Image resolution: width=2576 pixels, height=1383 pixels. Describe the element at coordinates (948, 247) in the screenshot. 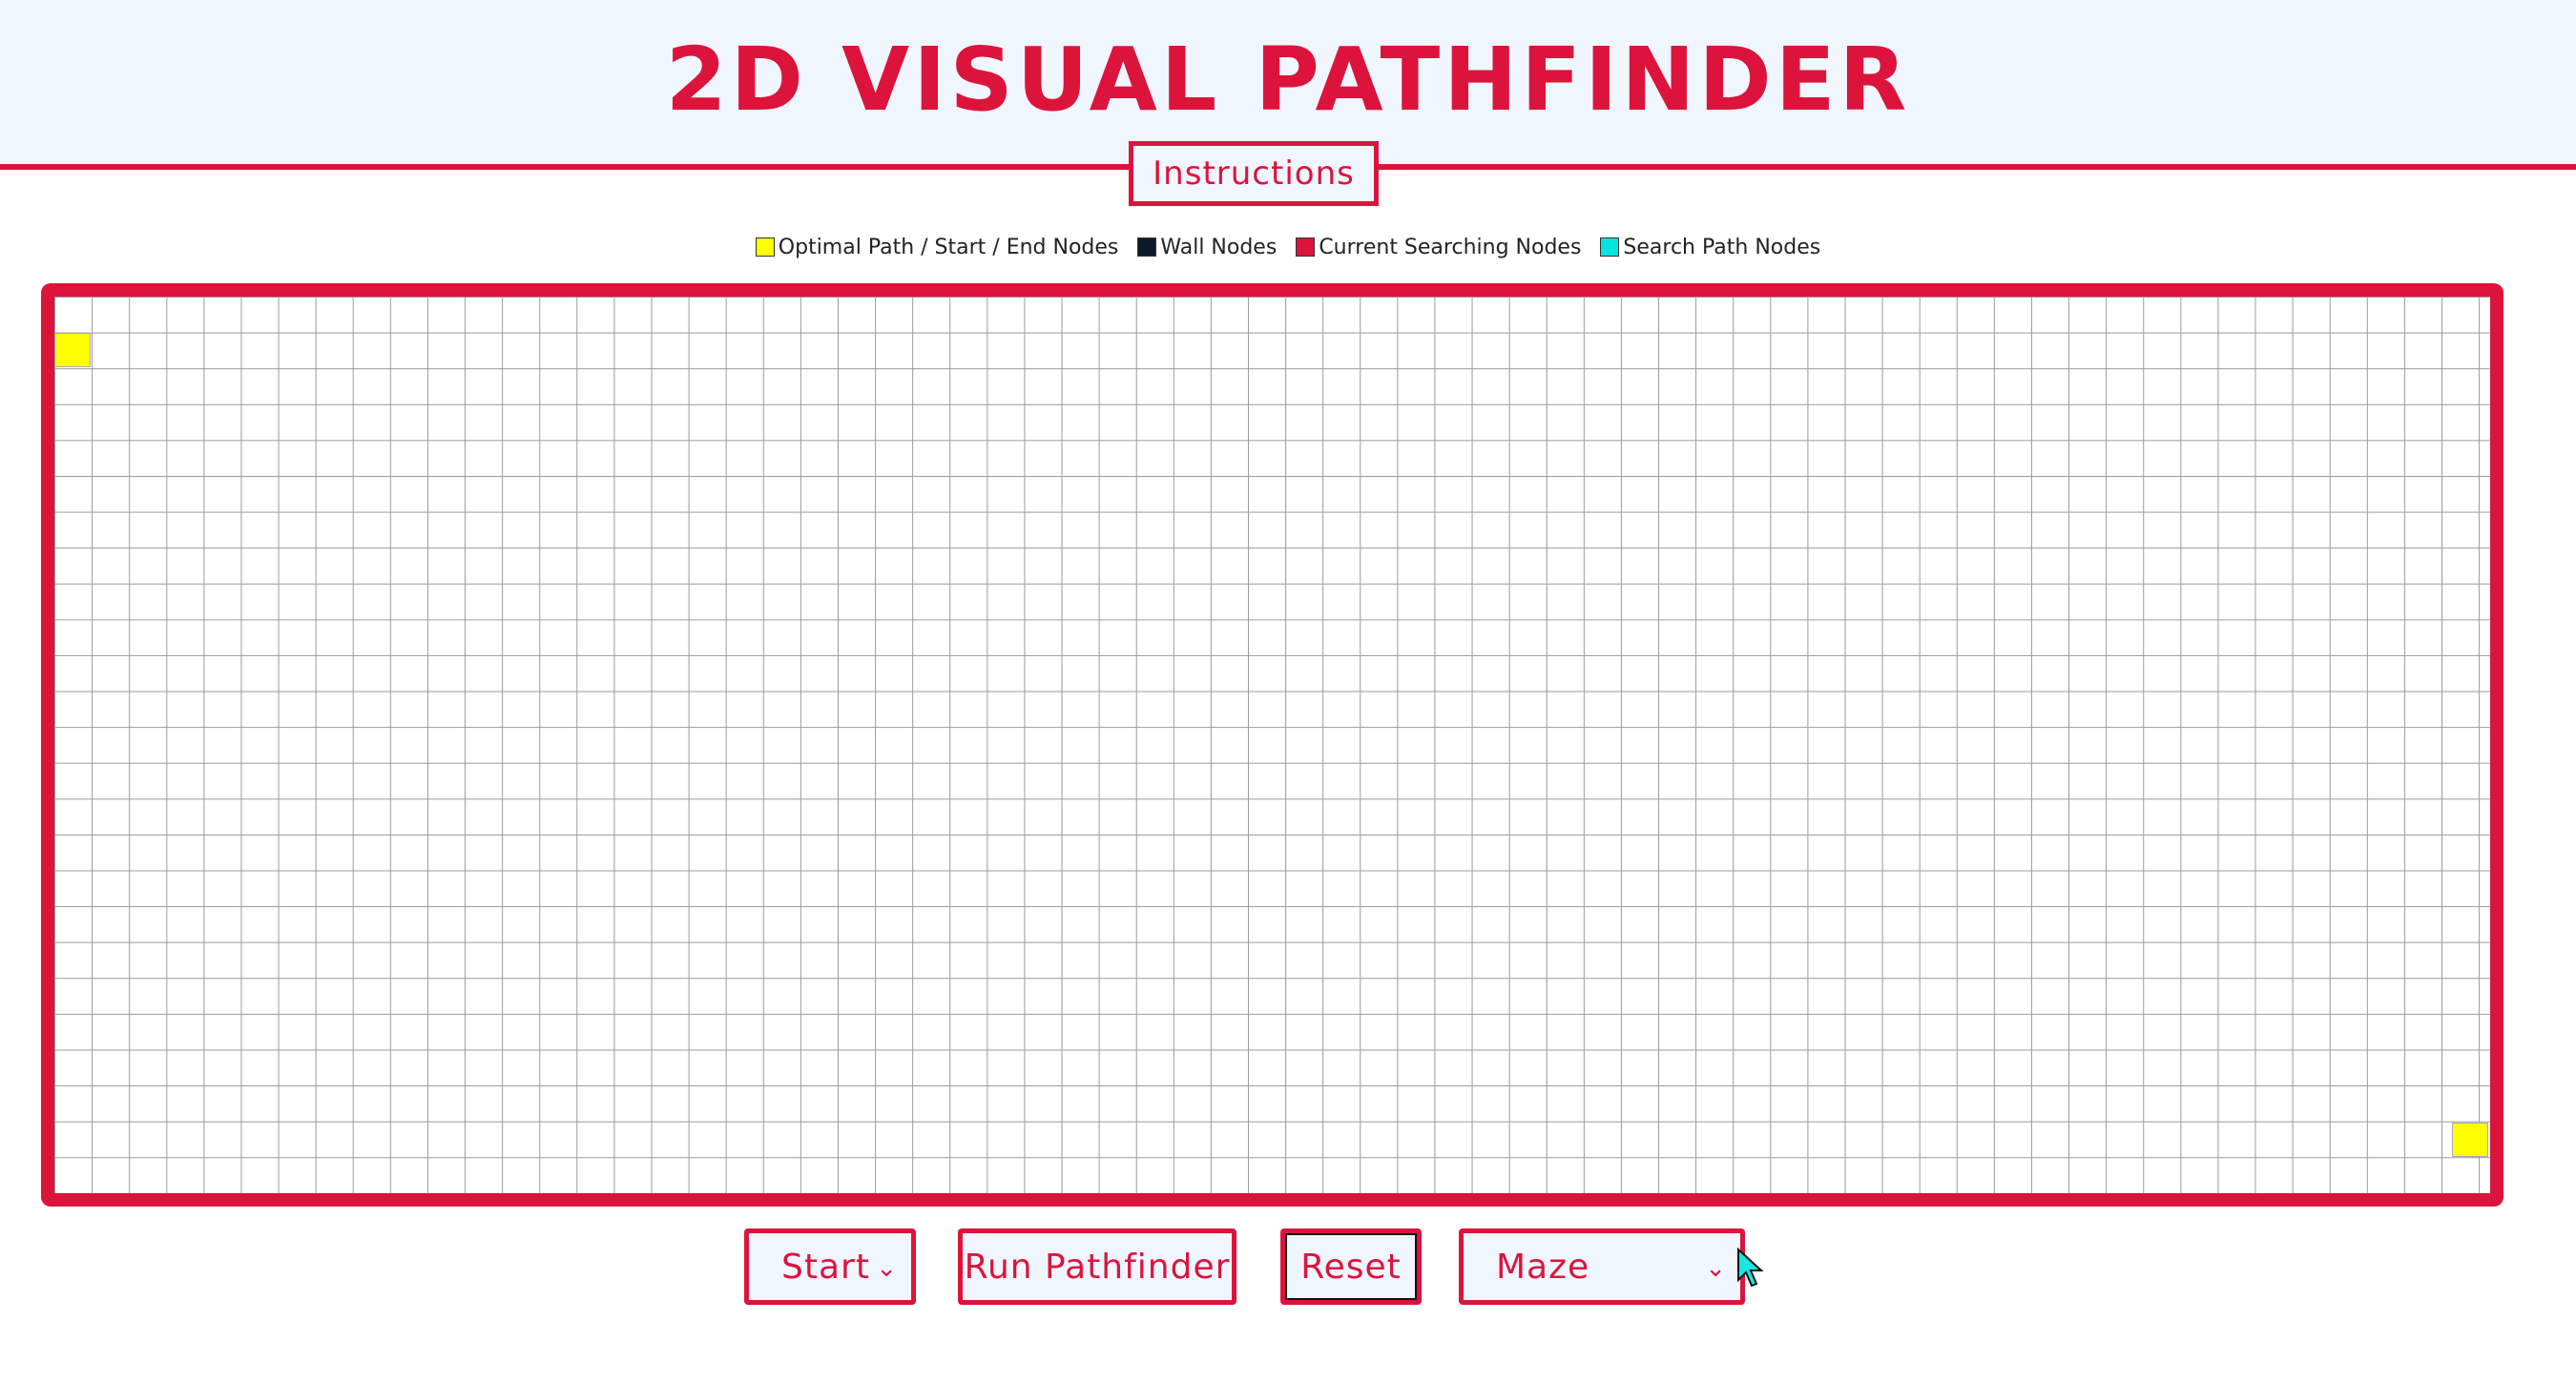

I see `legend-label-optimal: Optimal Path / Start / End Nodes` at that location.